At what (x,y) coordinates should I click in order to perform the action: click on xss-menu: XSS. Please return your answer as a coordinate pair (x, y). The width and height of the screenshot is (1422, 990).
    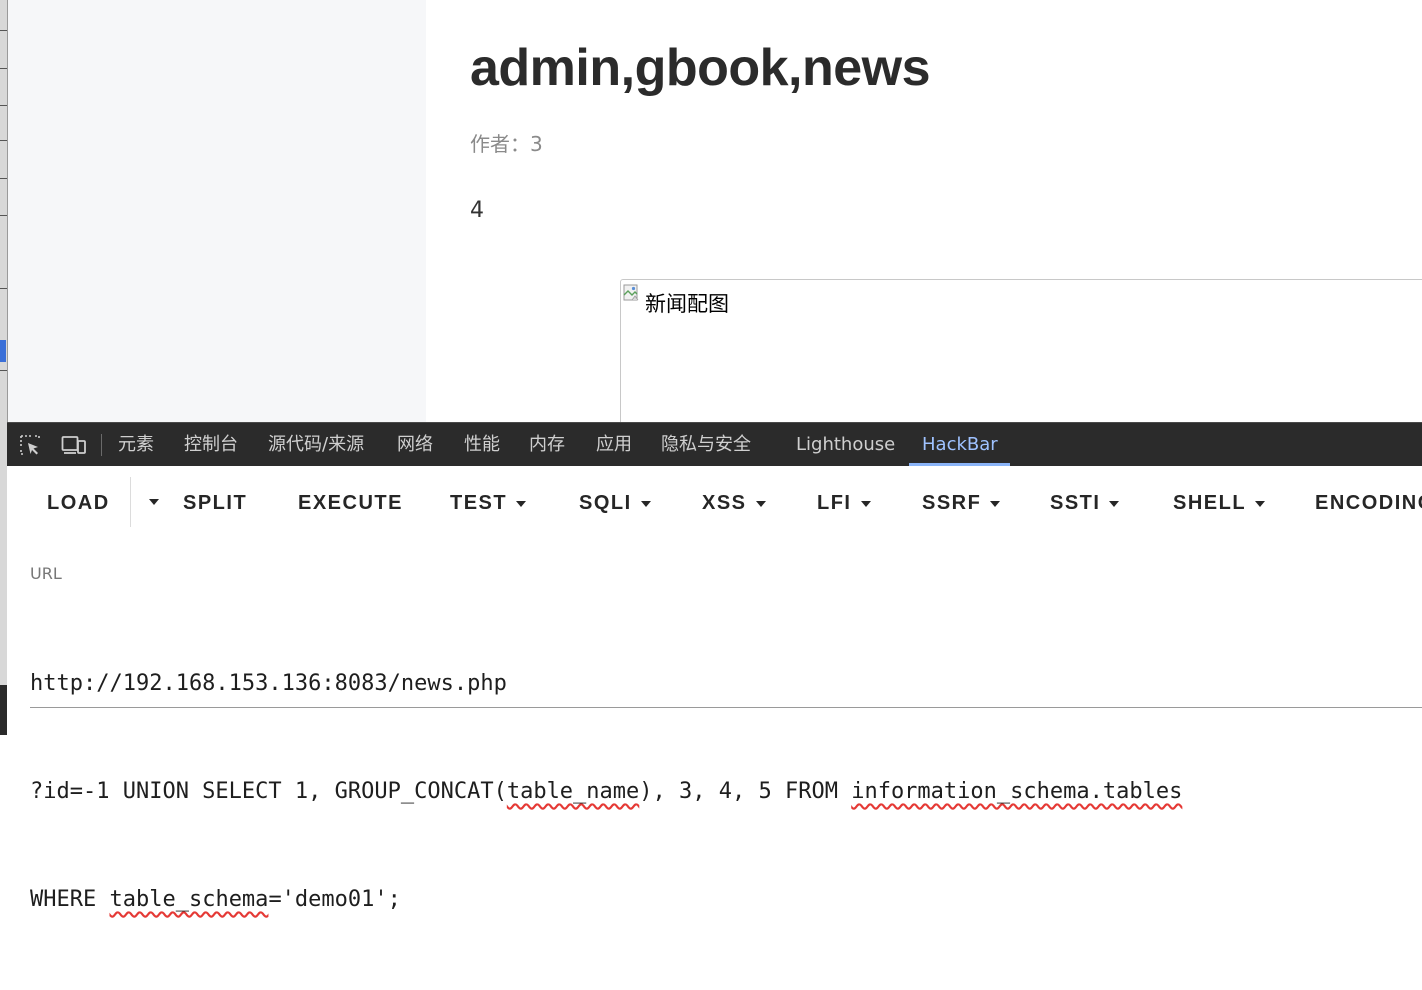
    Looking at the image, I should click on (734, 503).